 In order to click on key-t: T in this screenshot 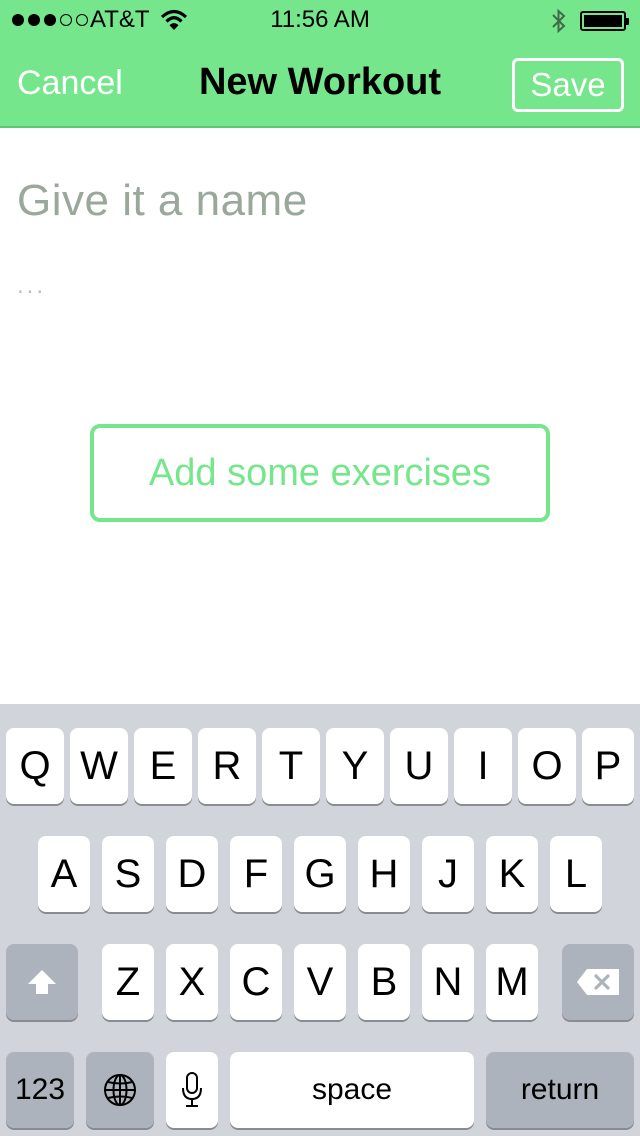, I will do `click(291, 766)`.